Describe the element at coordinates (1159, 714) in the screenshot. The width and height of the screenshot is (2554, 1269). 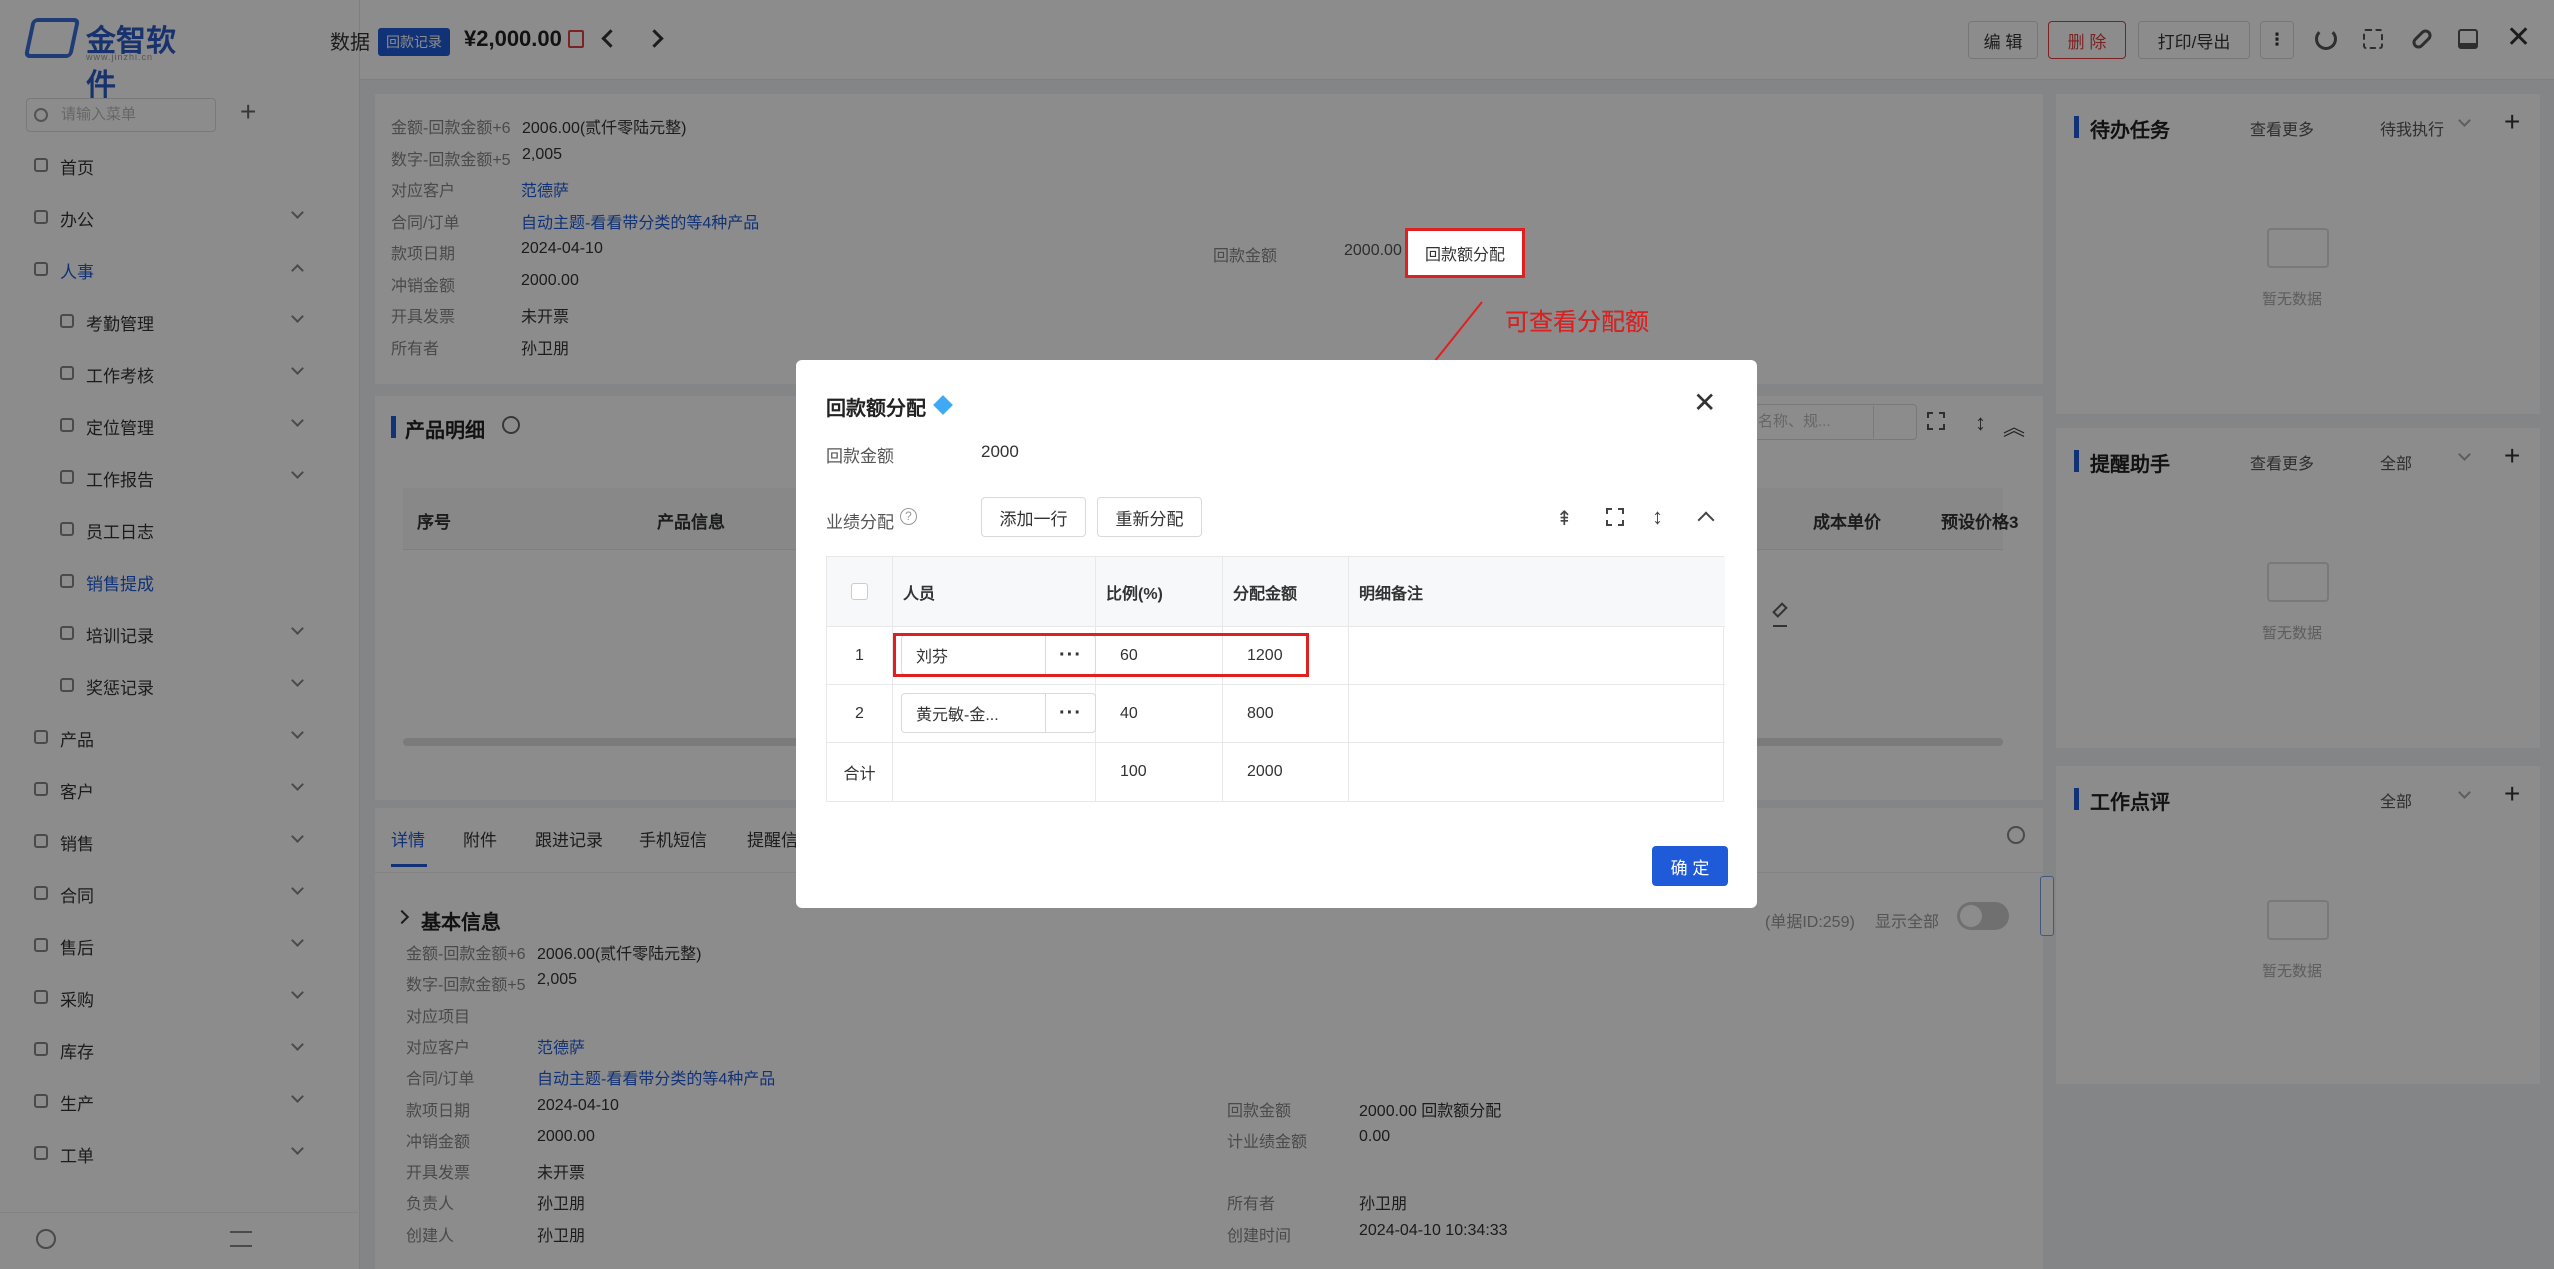
I see `ratio-cell: 40` at that location.